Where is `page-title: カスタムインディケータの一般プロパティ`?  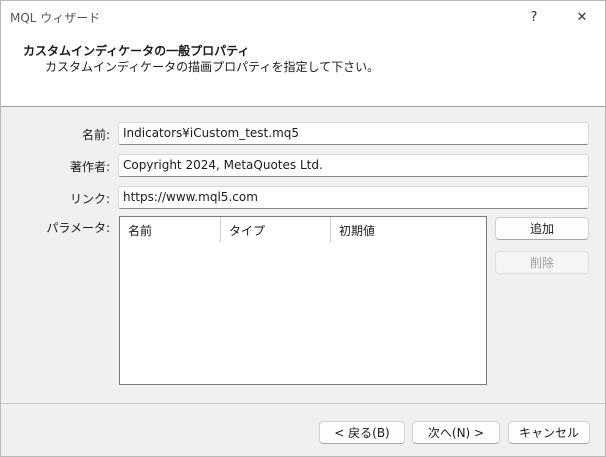 page-title: カスタムインディケータの一般プロパティ is located at coordinates (136, 51).